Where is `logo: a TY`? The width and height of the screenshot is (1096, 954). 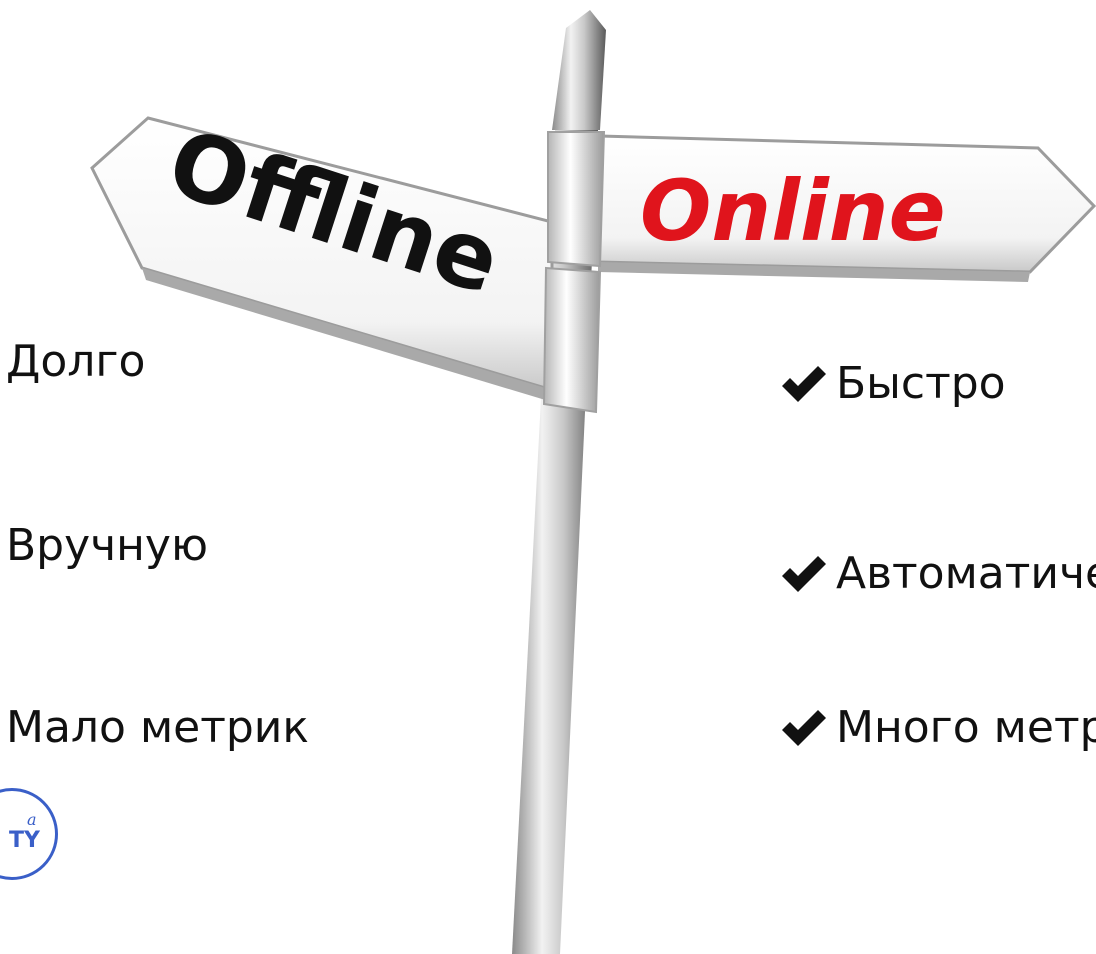
logo: a TY is located at coordinates (29, 834).